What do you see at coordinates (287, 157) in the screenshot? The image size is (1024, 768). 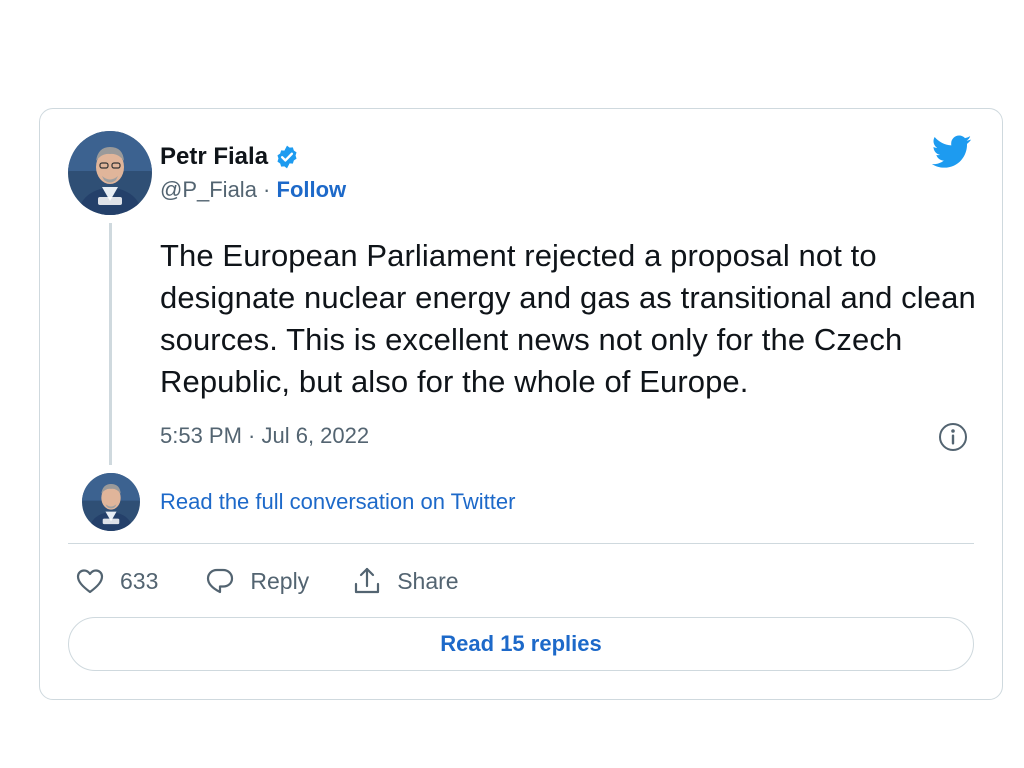 I see `verified-badge-icon` at bounding box center [287, 157].